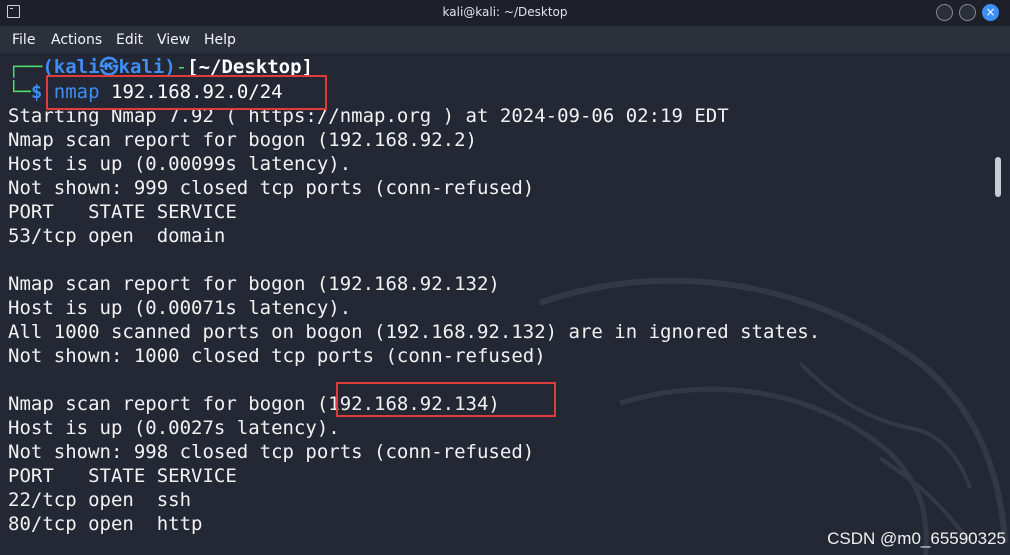 The image size is (1010, 555). Describe the element at coordinates (19, 92) in the screenshot. I see `prompt-prefix: └─` at that location.